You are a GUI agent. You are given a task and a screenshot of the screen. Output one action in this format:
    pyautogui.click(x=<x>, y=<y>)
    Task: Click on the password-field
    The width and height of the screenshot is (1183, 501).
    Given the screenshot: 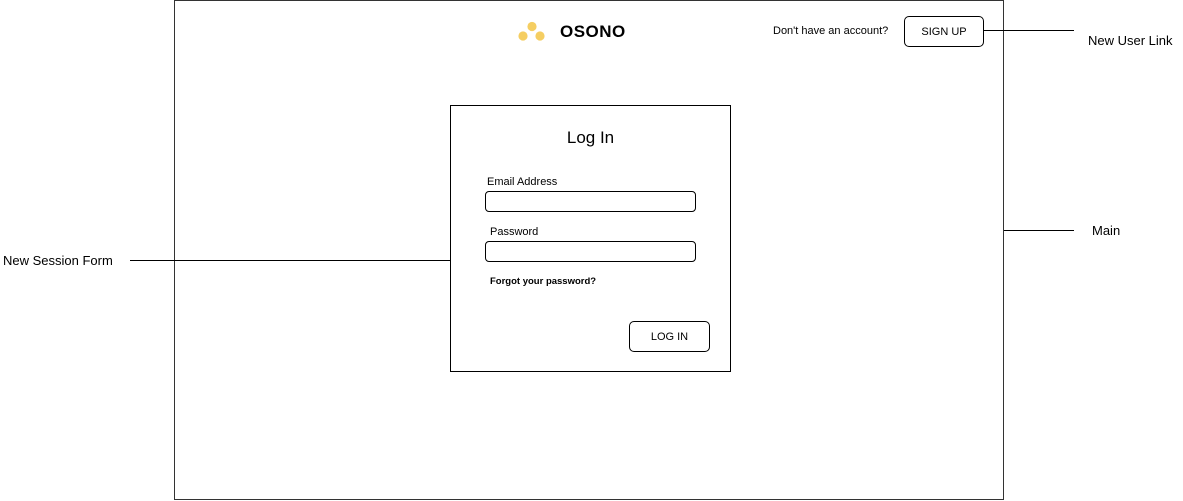 What is the action you would take?
    pyautogui.click(x=590, y=251)
    